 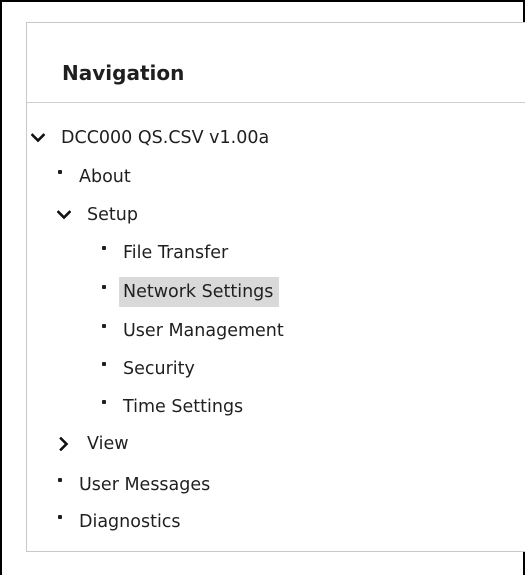 I want to click on tree-node-diagnostics-label: Diagnostics, so click(x=131, y=522).